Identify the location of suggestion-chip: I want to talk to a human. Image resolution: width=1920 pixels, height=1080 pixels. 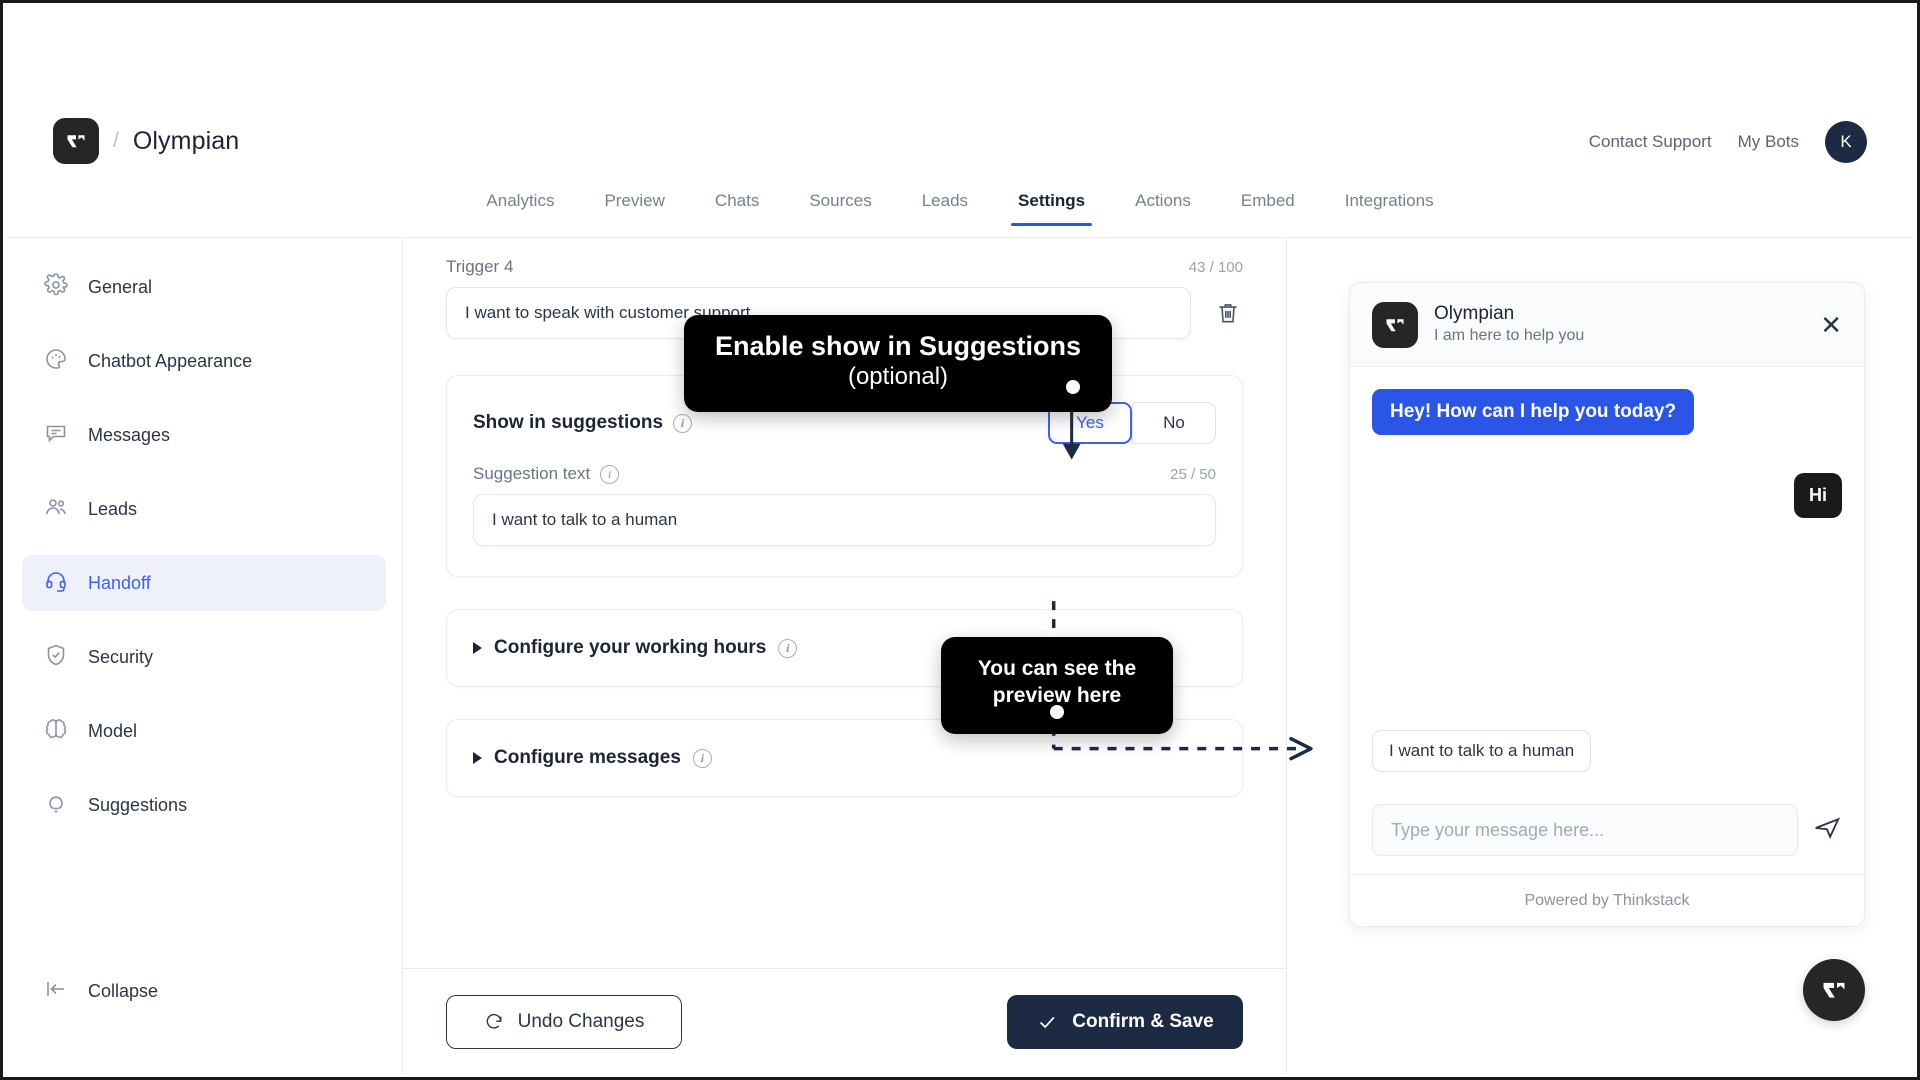
(1482, 751).